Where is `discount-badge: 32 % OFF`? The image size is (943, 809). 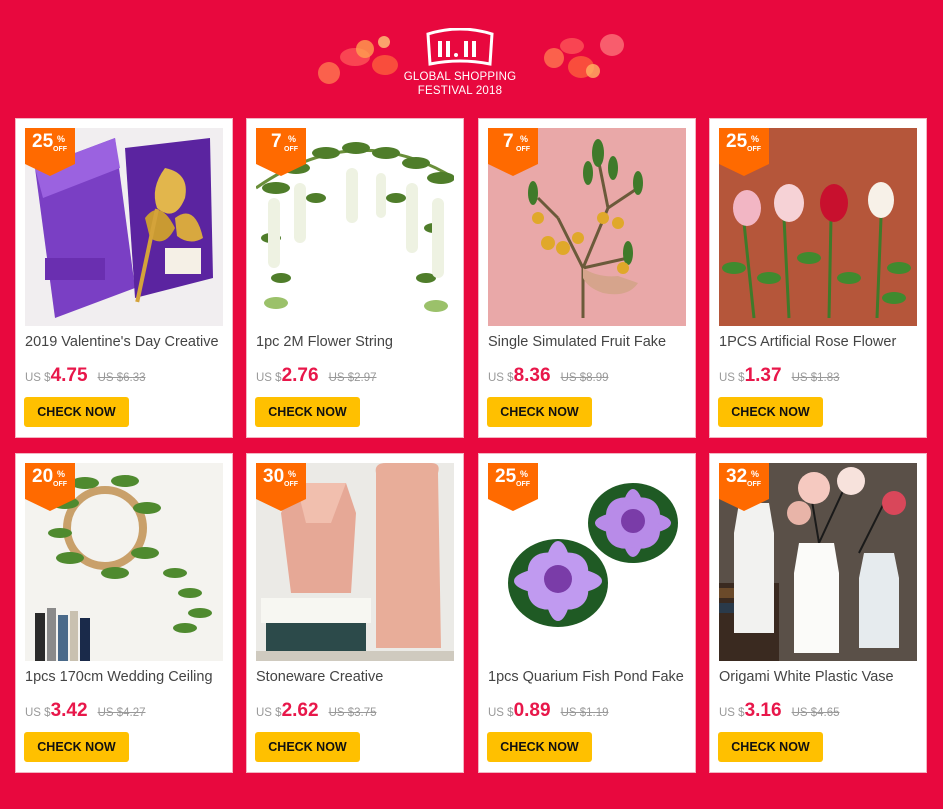
discount-badge: 32 % OFF is located at coordinates (744, 487).